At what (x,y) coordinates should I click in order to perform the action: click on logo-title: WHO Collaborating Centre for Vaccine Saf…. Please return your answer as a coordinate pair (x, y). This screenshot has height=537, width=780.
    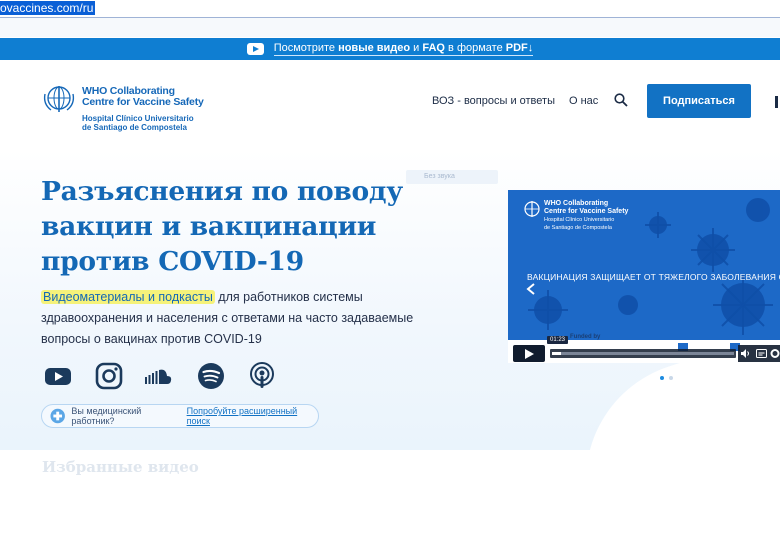
    Looking at the image, I should click on (143, 97).